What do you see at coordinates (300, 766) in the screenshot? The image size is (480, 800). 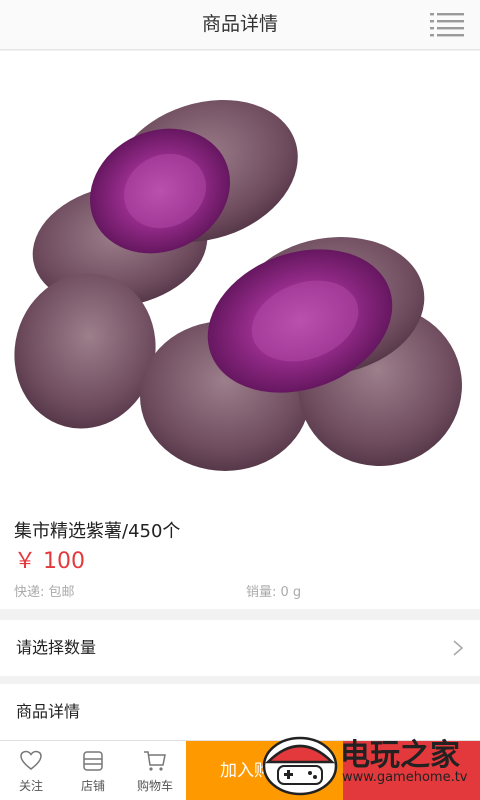 I see `gamehome-logo-icon` at bounding box center [300, 766].